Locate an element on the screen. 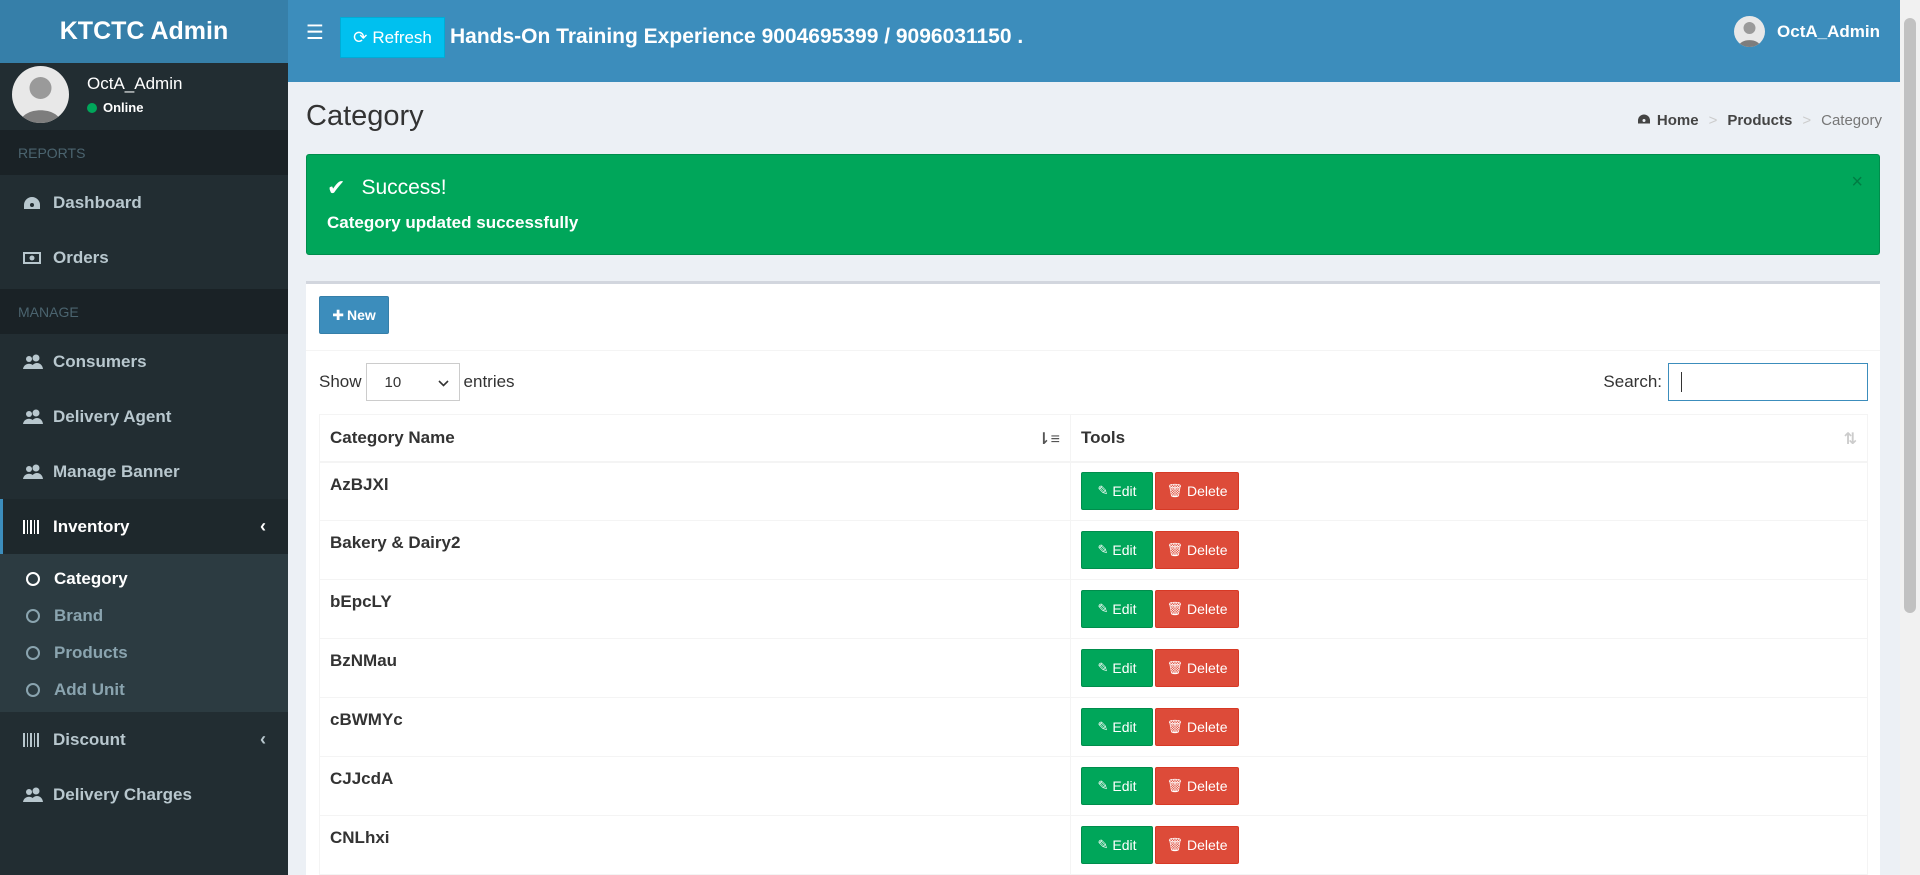 This screenshot has width=1920, height=875. app-logo: KTCTC Admin is located at coordinates (144, 31).